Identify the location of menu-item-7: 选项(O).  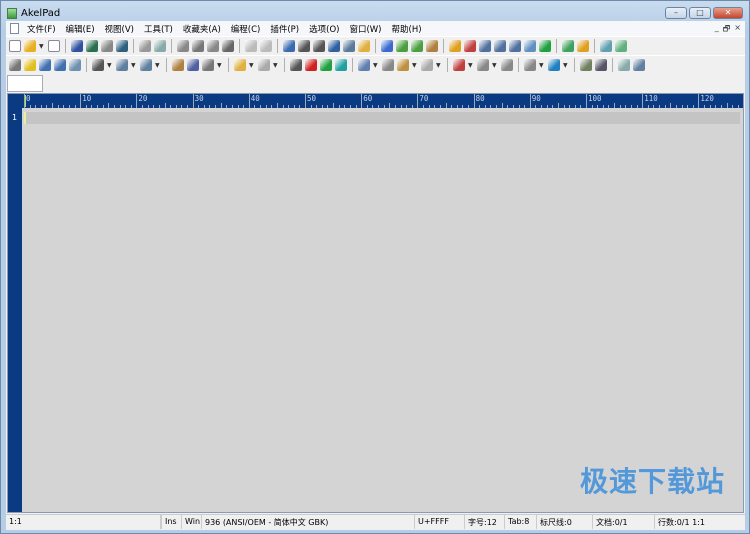
(324, 29).